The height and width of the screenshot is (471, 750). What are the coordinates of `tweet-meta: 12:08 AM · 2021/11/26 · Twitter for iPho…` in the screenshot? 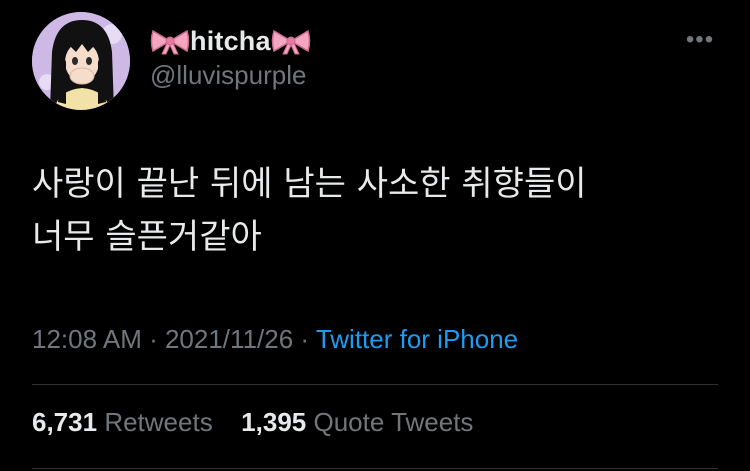 It's located at (275, 339).